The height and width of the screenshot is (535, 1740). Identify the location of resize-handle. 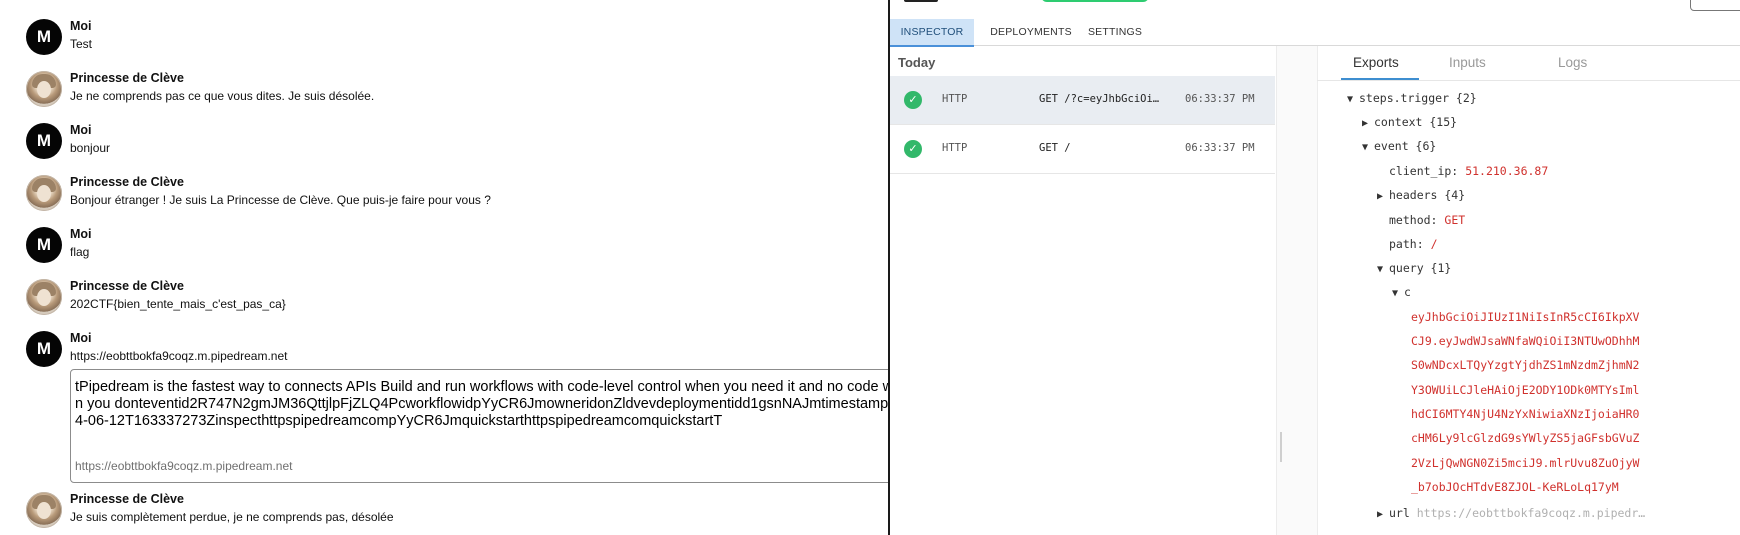
(1281, 447).